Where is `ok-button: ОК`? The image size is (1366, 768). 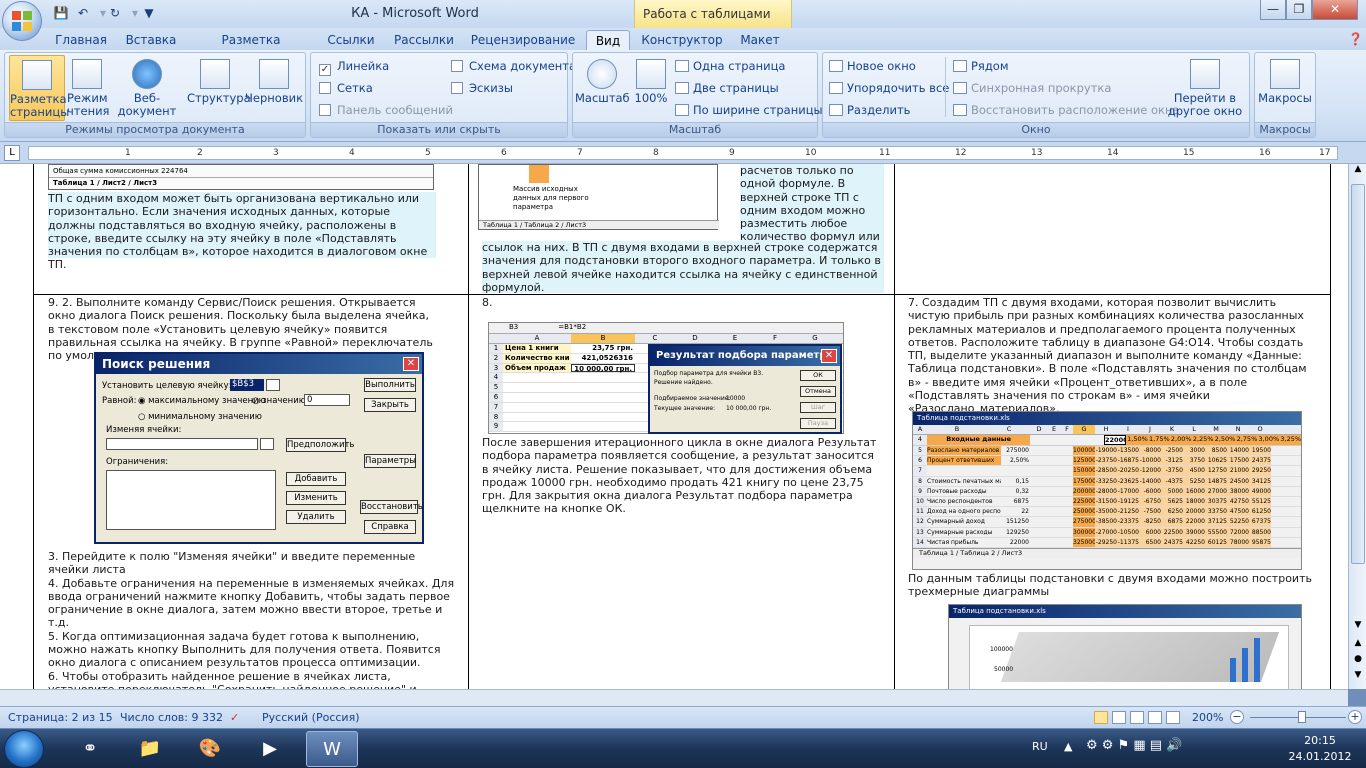 ok-button: ОК is located at coordinates (818, 375).